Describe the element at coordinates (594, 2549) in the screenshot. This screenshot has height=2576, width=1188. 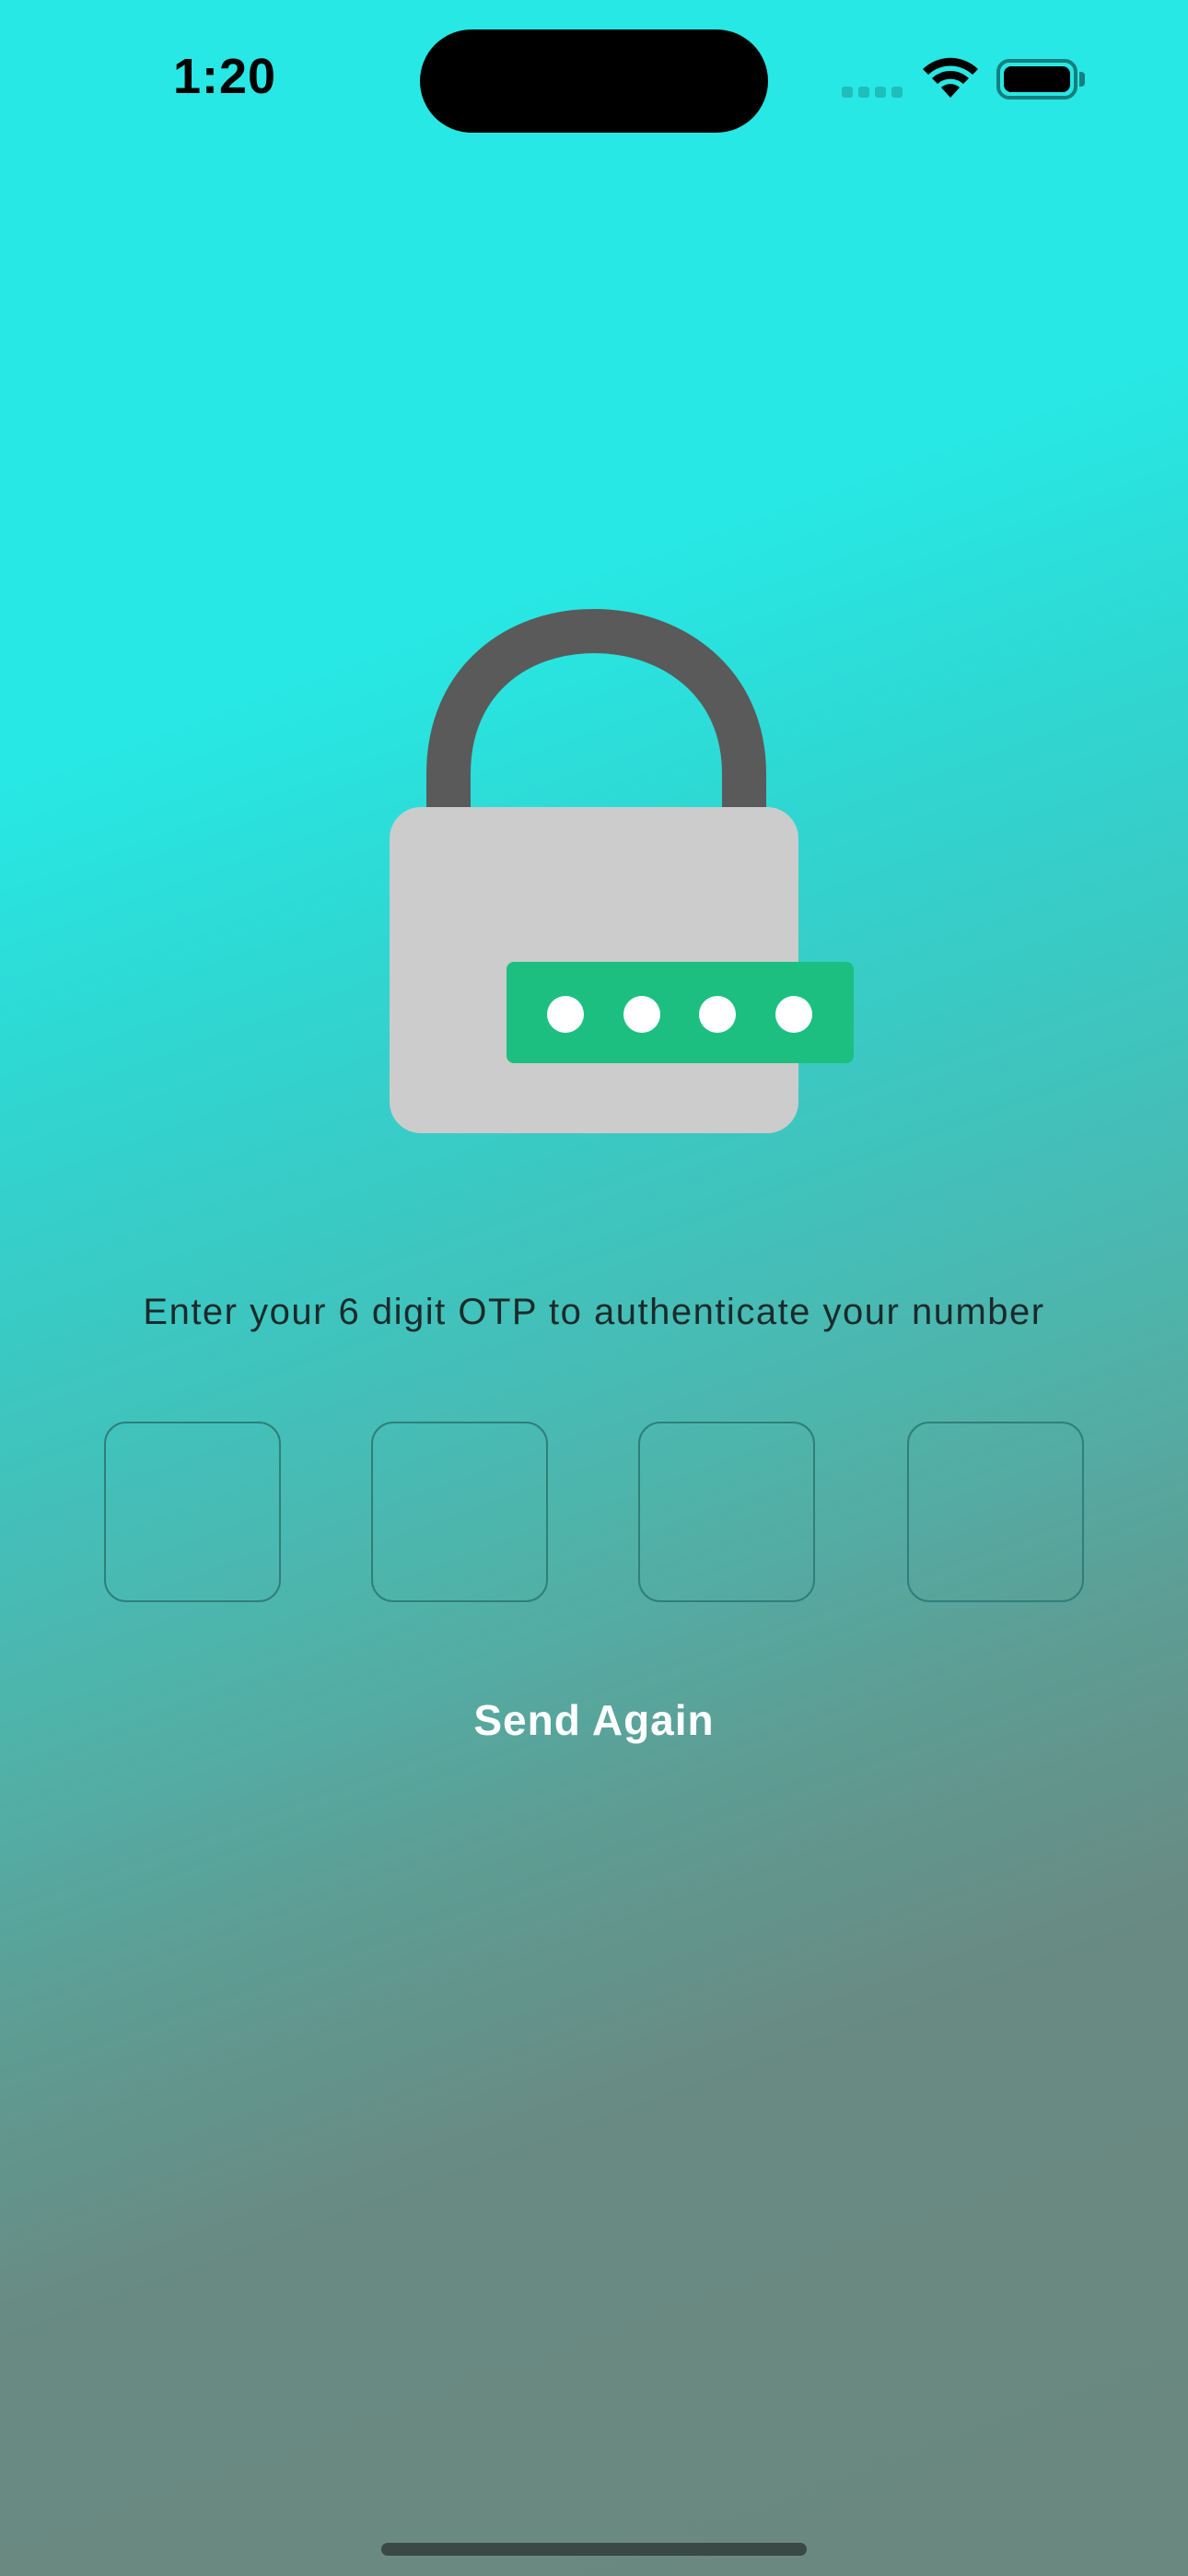
I see `home-indicator` at that location.